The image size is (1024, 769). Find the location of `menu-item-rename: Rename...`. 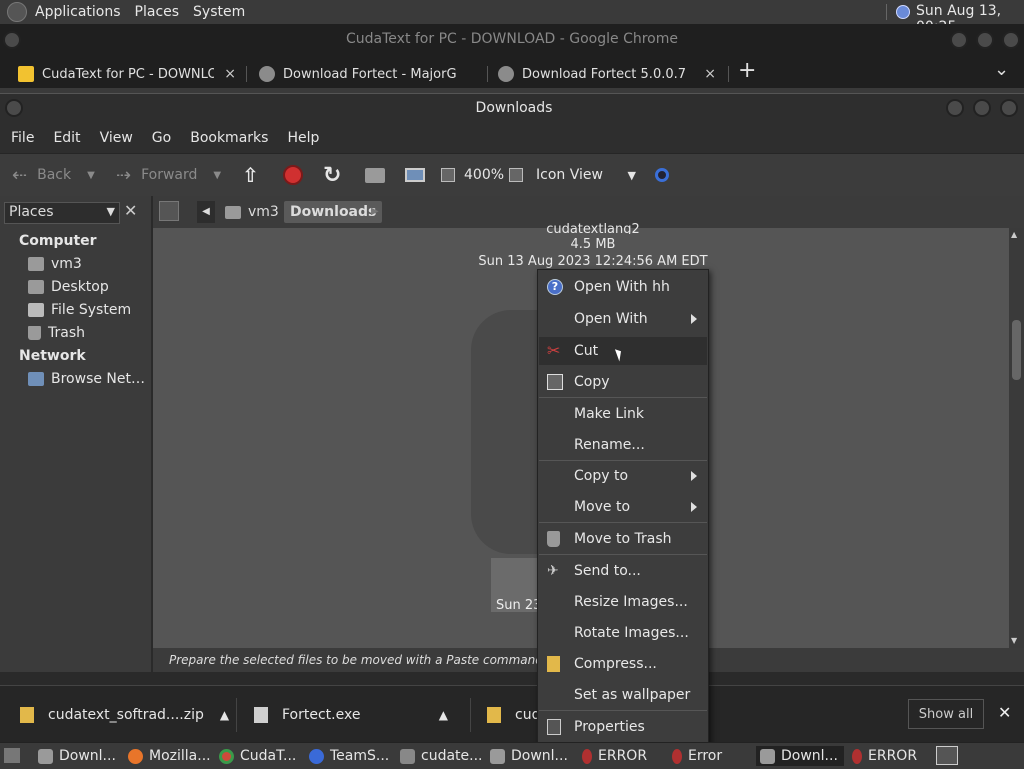

menu-item-rename: Rename... is located at coordinates (623, 445).